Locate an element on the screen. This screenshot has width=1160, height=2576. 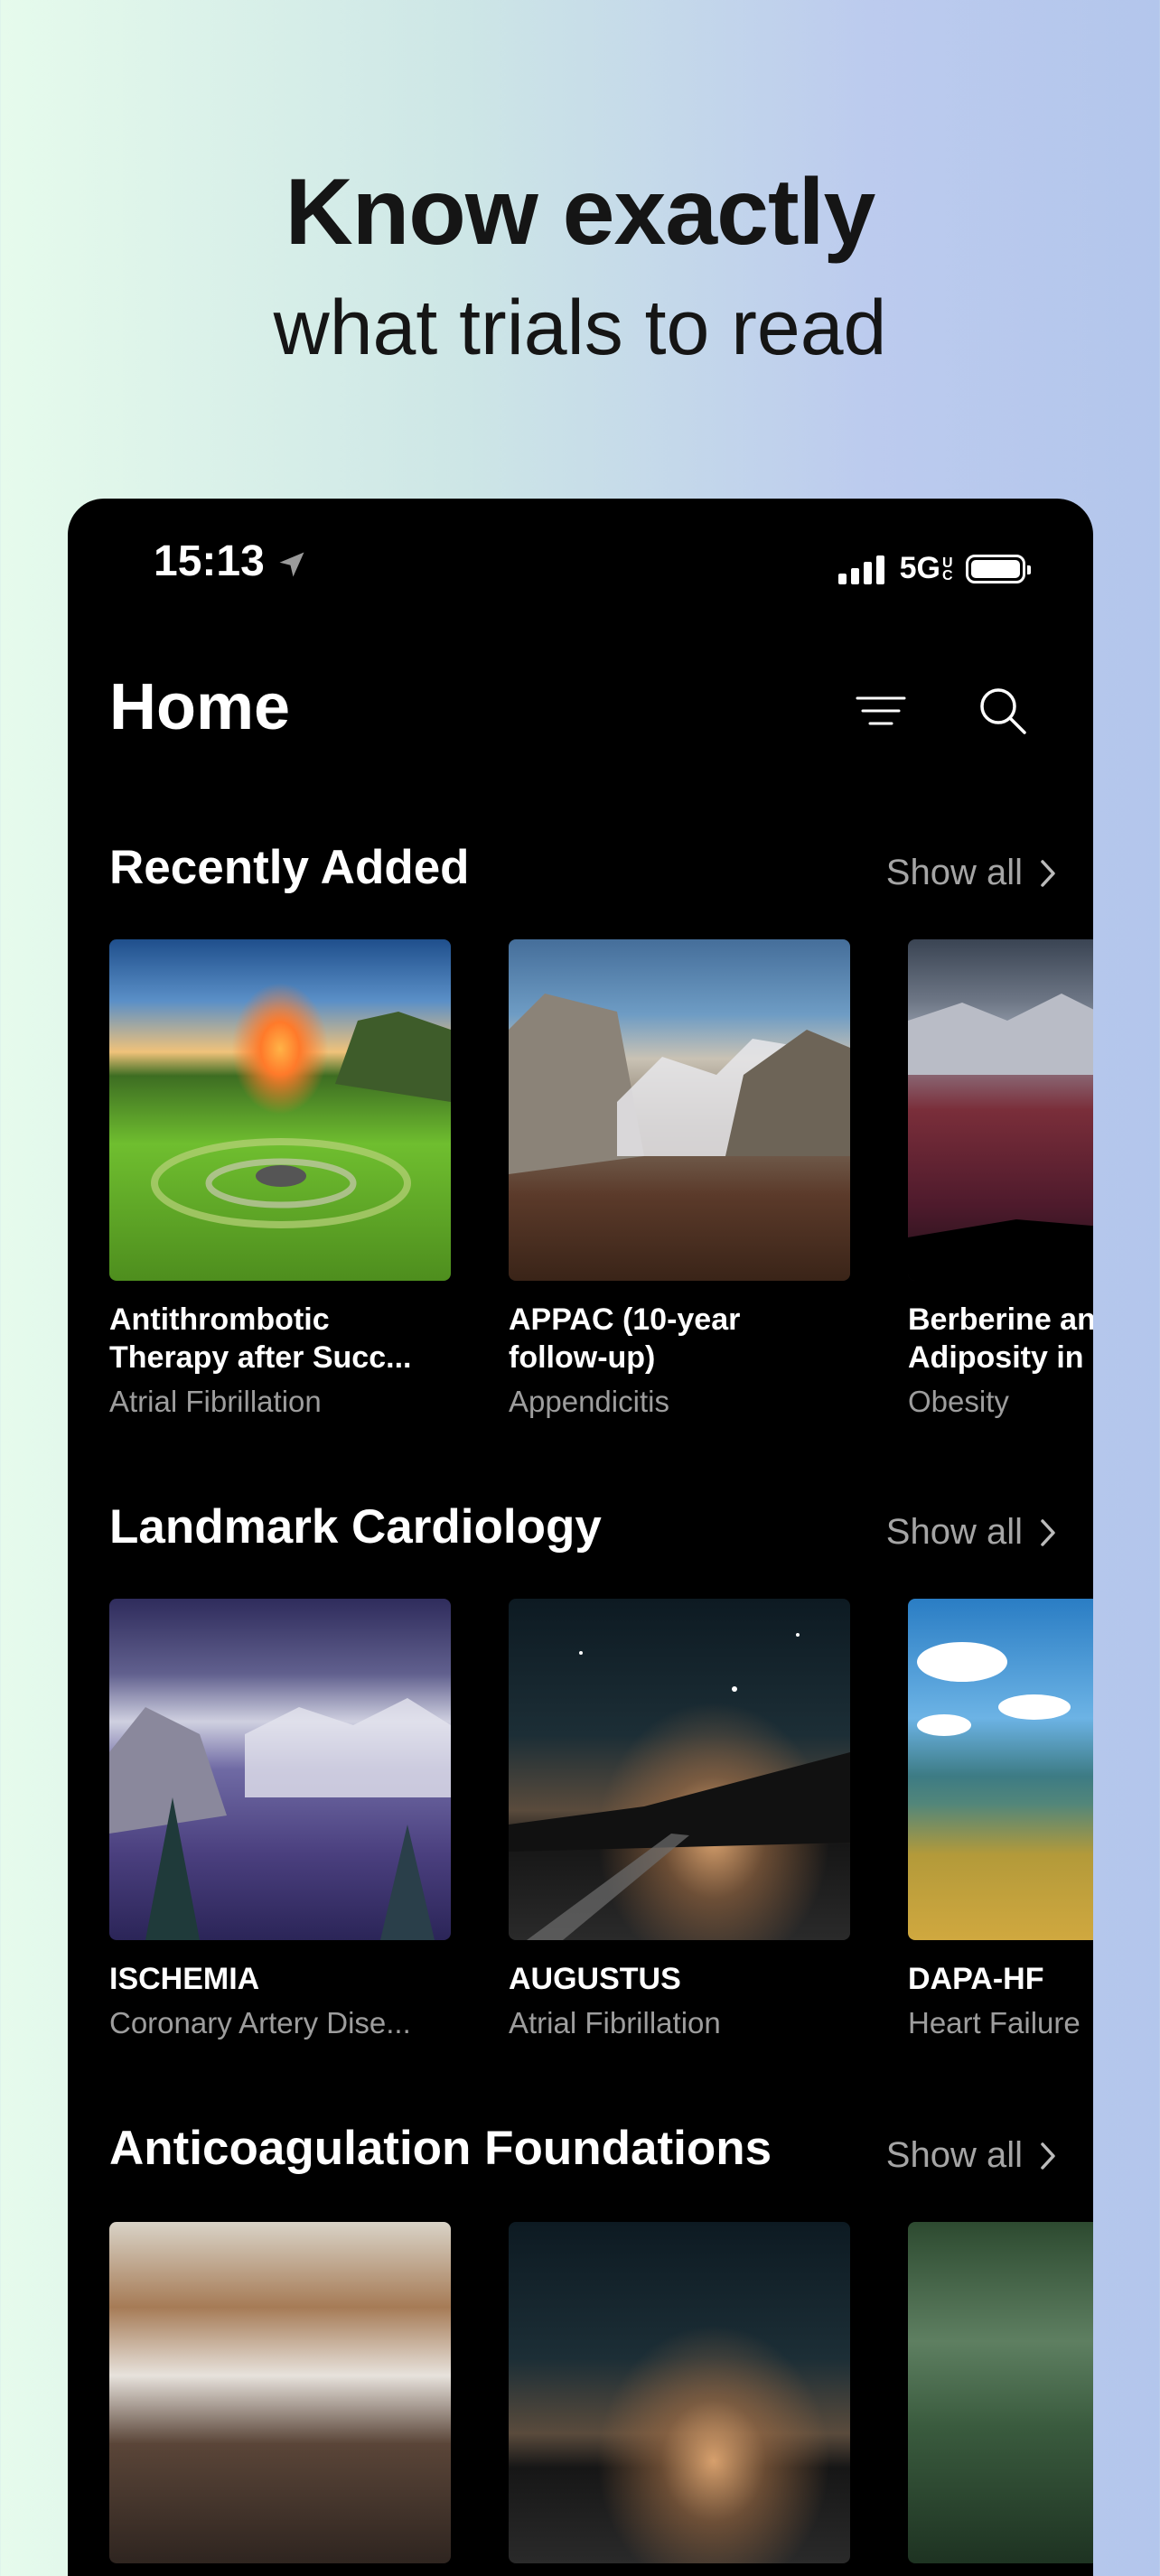
page-title: Home is located at coordinates (200, 707).